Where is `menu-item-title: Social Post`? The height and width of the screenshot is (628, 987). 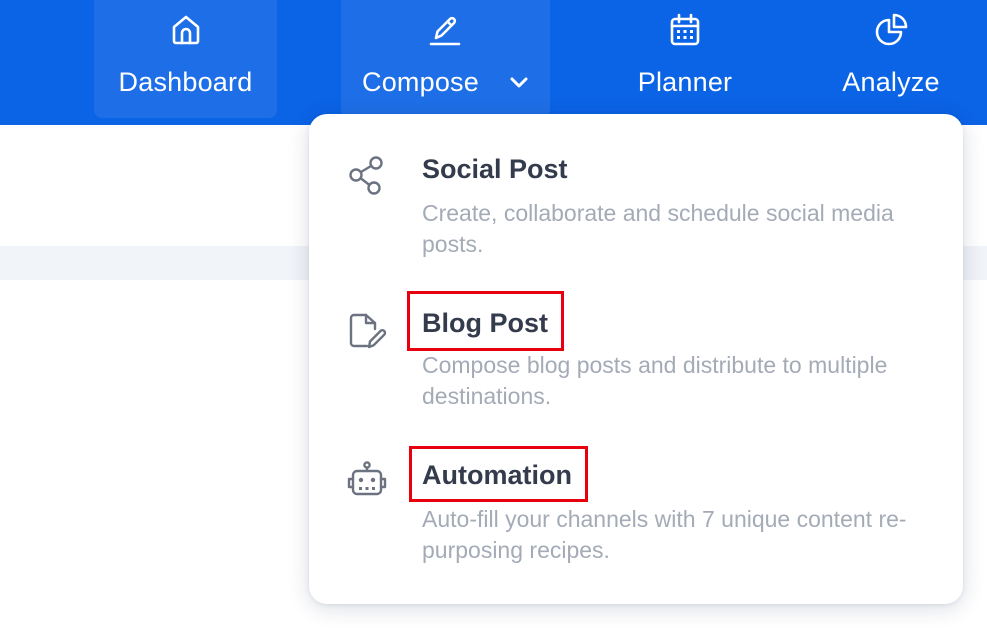
menu-item-title: Social Post is located at coordinates (495, 169).